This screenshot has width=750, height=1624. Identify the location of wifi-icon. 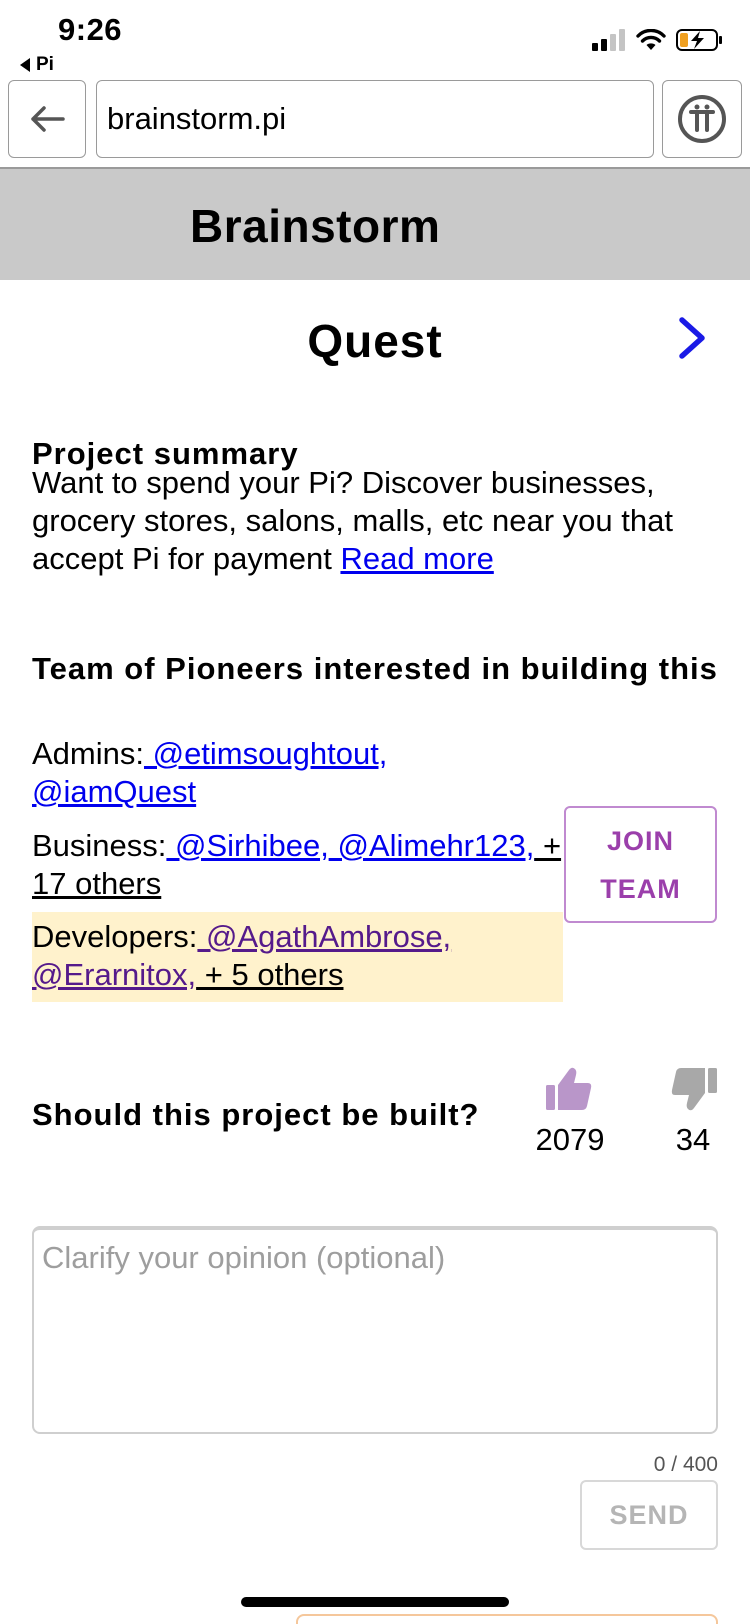
(651, 39).